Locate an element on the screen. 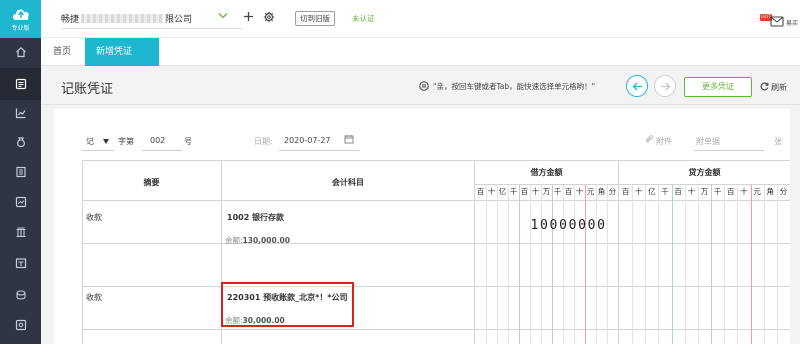 This screenshot has height=344, width=800. caret-down-icon is located at coordinates (106, 141).